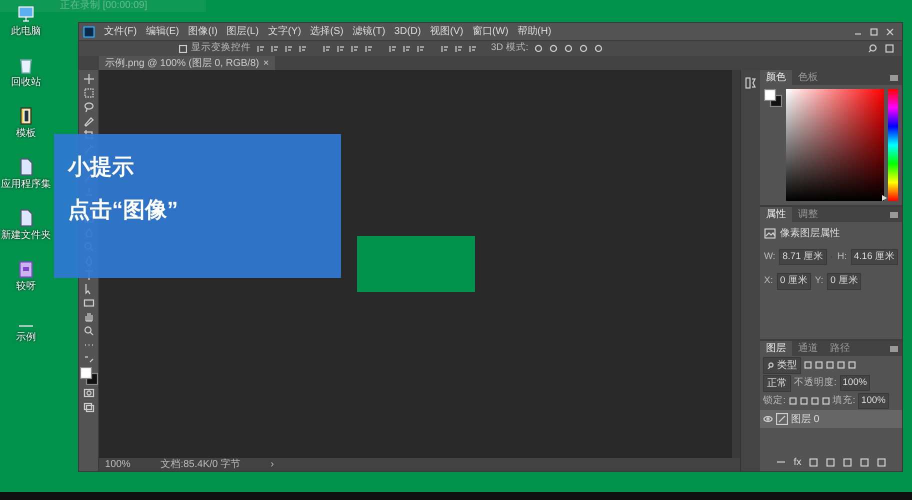  Describe the element at coordinates (509, 48) in the screenshot. I see `mode-label: 3D 模式:` at that location.